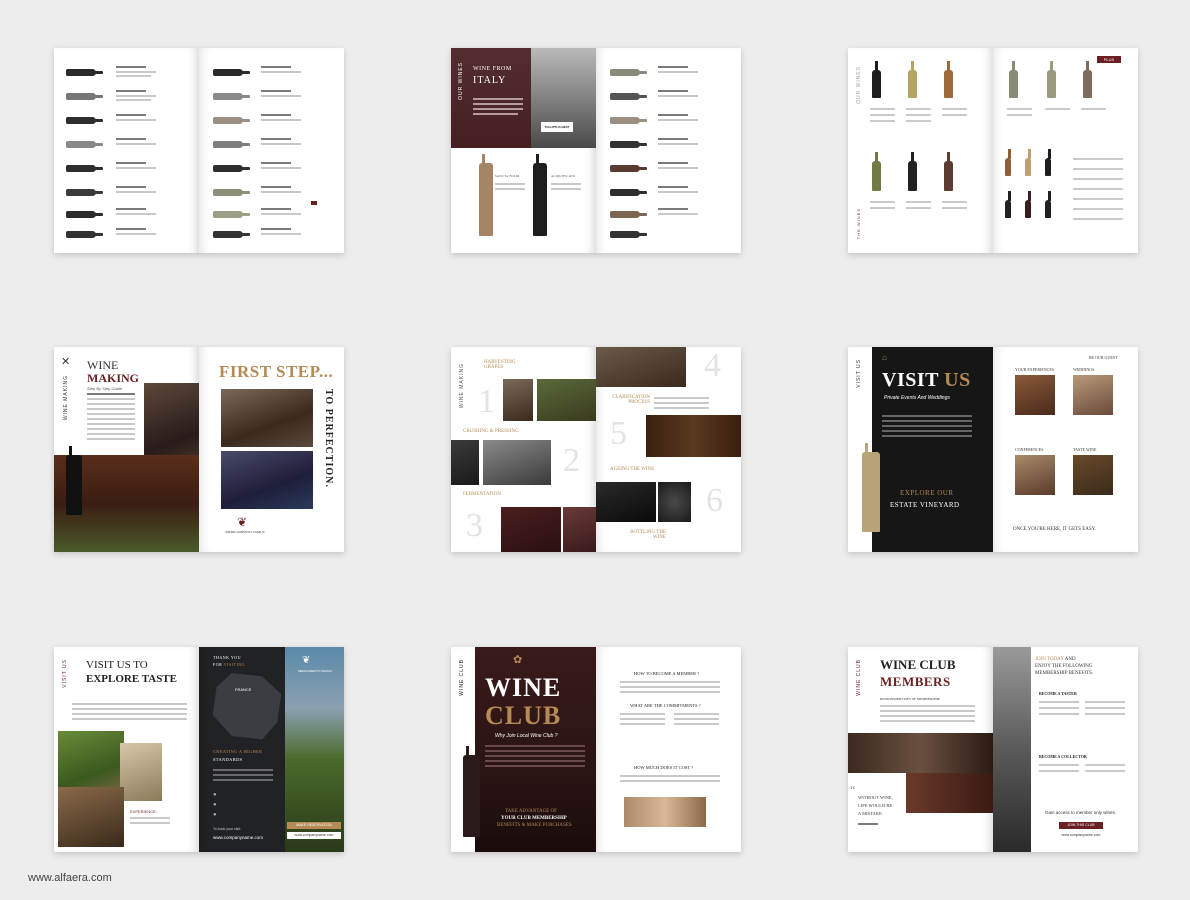  Describe the element at coordinates (927, 493) in the screenshot. I see `explore-label: EXPLORE OUR` at that location.